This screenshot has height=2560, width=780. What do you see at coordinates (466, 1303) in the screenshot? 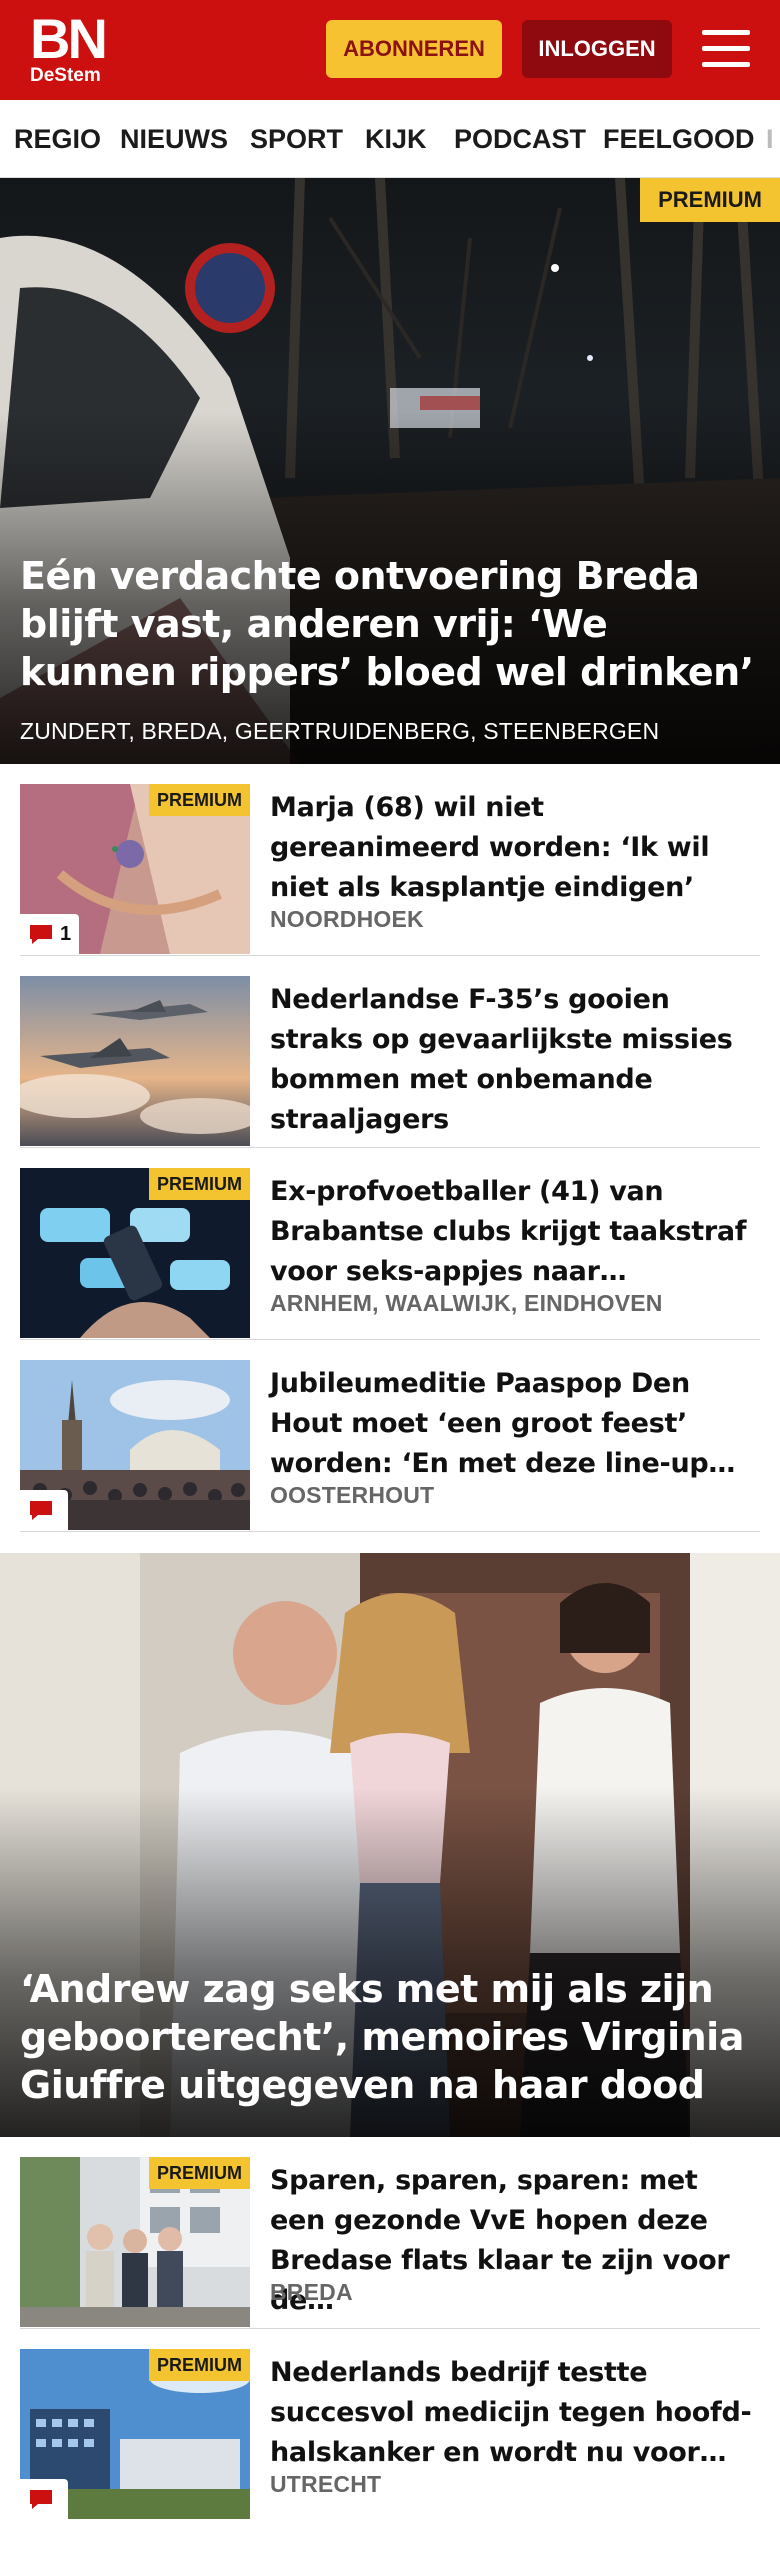
I see `article-location-tag: ARNHEM, WAALWIJK, EINDHOVEN` at bounding box center [466, 1303].